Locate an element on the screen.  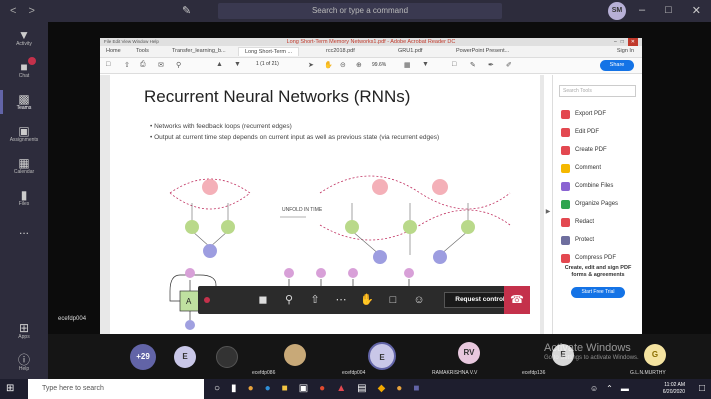
raise-hand-icon: ✋ is located at coordinates (367, 300).